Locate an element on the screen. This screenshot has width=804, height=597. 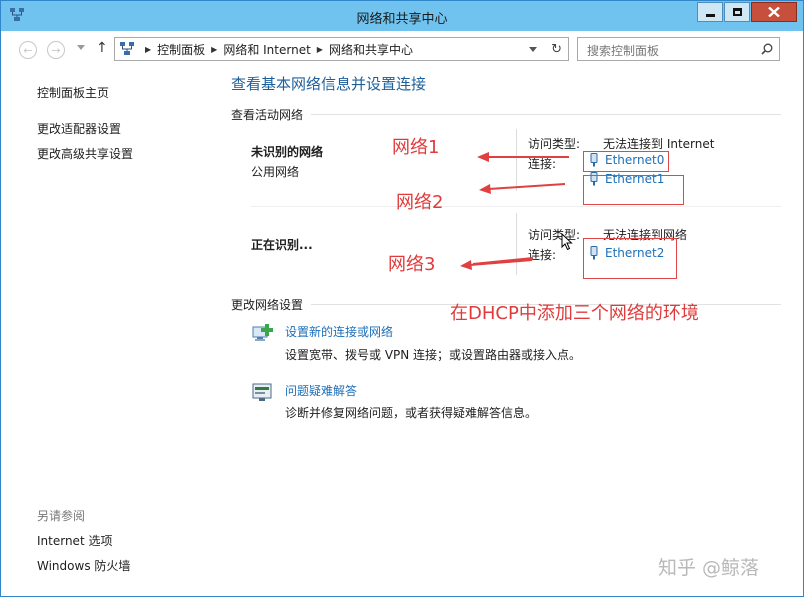
address-bar: ▶ 控制面板 ▶ 网络和 Internet ▶ 网络和共享中心 ↻ is located at coordinates (341, 49).